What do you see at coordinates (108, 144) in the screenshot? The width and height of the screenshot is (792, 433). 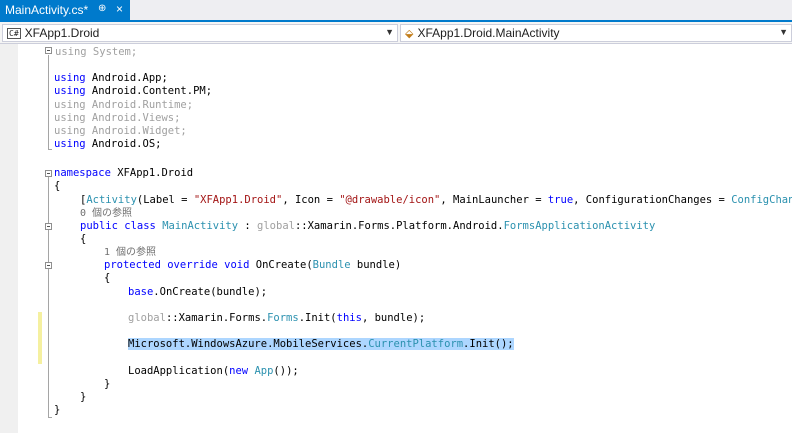 I see `code-line: using Android.OS;` at bounding box center [108, 144].